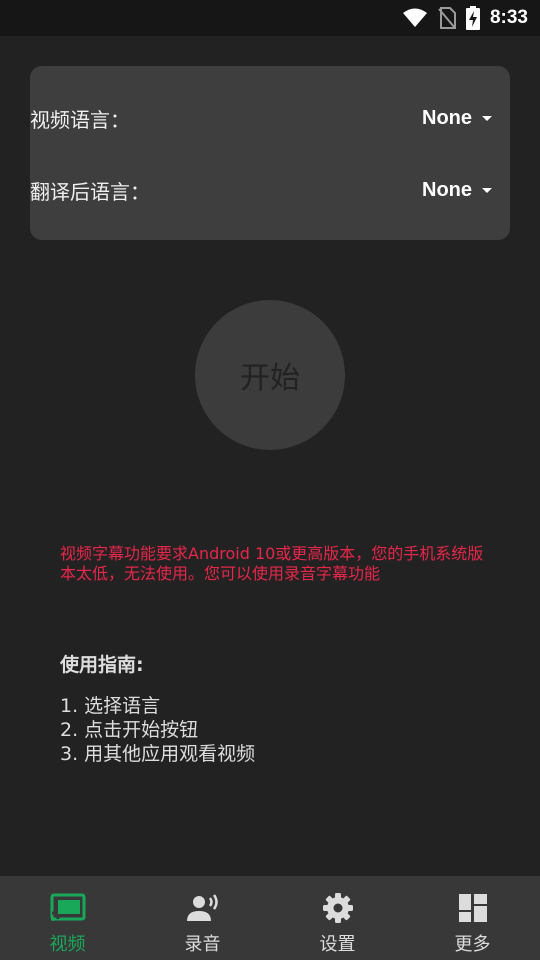 This screenshot has width=540, height=960. Describe the element at coordinates (158, 754) in the screenshot. I see `guide-step: 3. 用其他应用观看视频` at that location.